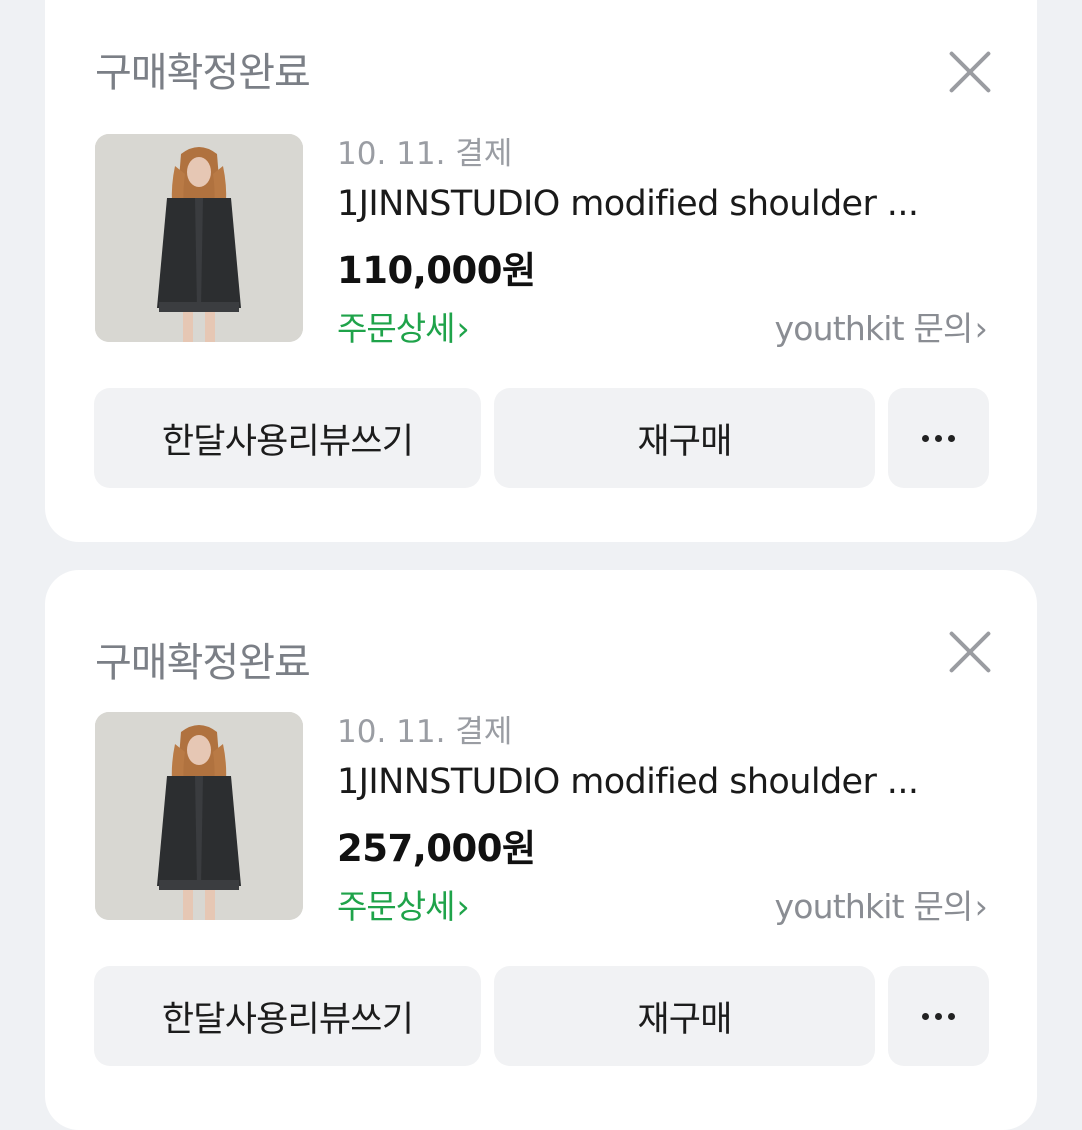 The width and height of the screenshot is (1082, 1130). I want to click on product-price: 110,000원, so click(436, 270).